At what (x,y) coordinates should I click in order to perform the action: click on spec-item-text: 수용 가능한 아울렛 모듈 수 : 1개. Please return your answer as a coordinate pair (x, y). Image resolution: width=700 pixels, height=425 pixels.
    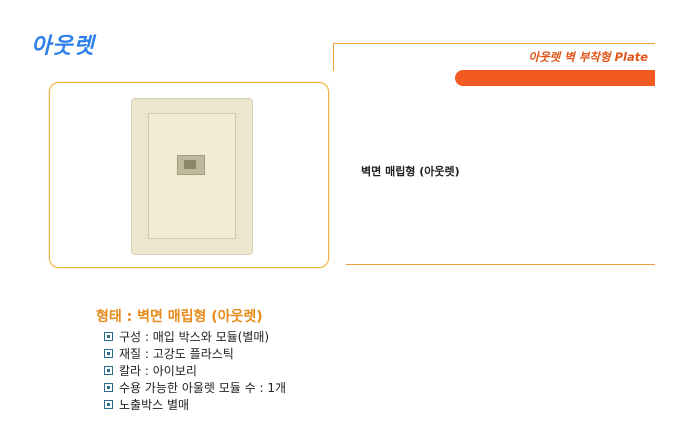
    Looking at the image, I should click on (203, 388).